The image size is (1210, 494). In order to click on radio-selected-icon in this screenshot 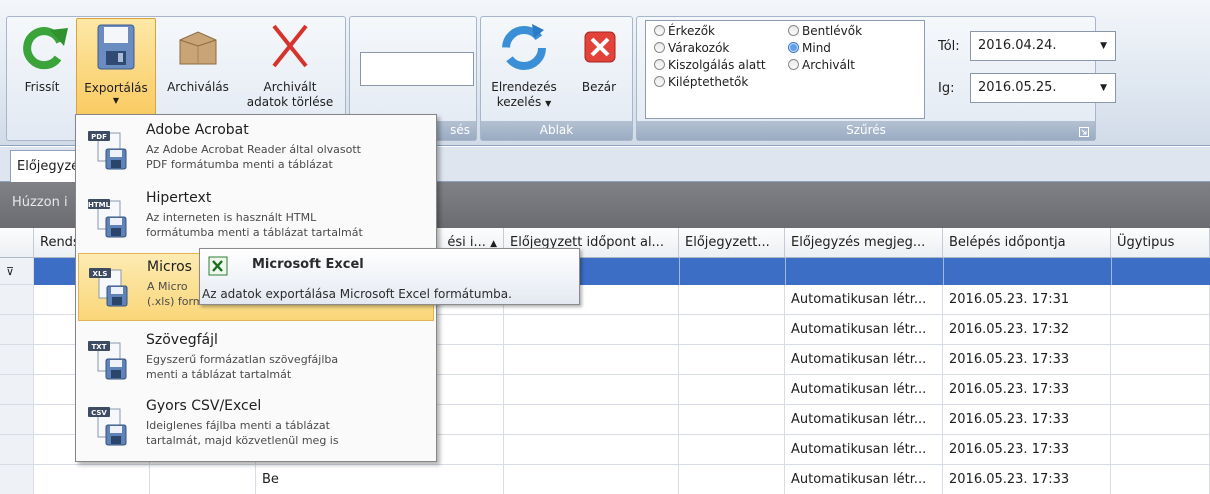, I will do `click(793, 47)`.